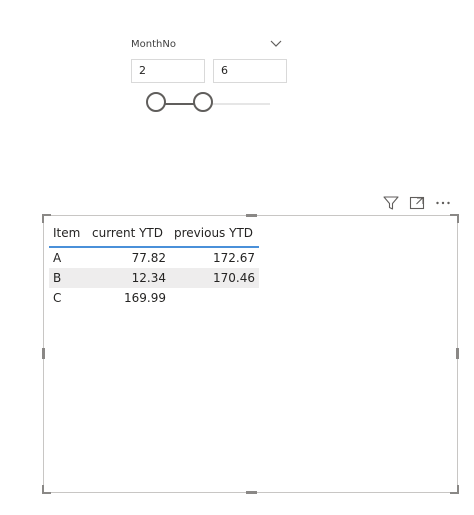 The width and height of the screenshot is (474, 515). What do you see at coordinates (43, 353) in the screenshot?
I see `resize-handle-left` at bounding box center [43, 353].